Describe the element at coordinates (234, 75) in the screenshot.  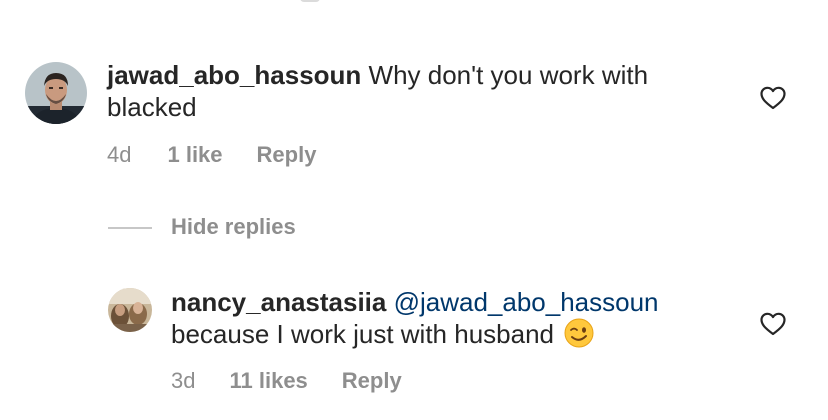
I see `comment-username: jawad_abo_hassoun` at that location.